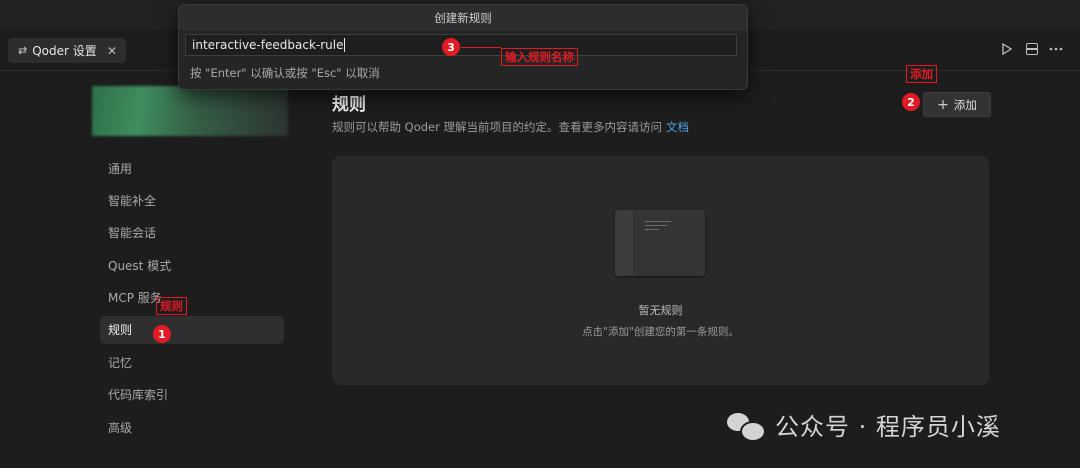 The image size is (1080, 468). Describe the element at coordinates (1007, 49) in the screenshot. I see `run-icon` at that location.